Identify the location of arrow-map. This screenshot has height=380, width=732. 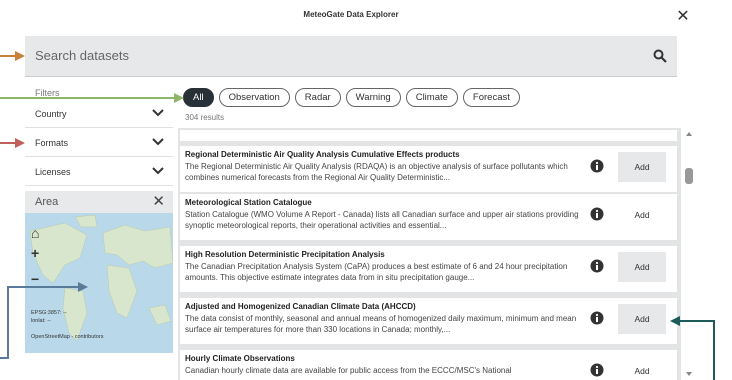
(44, 320).